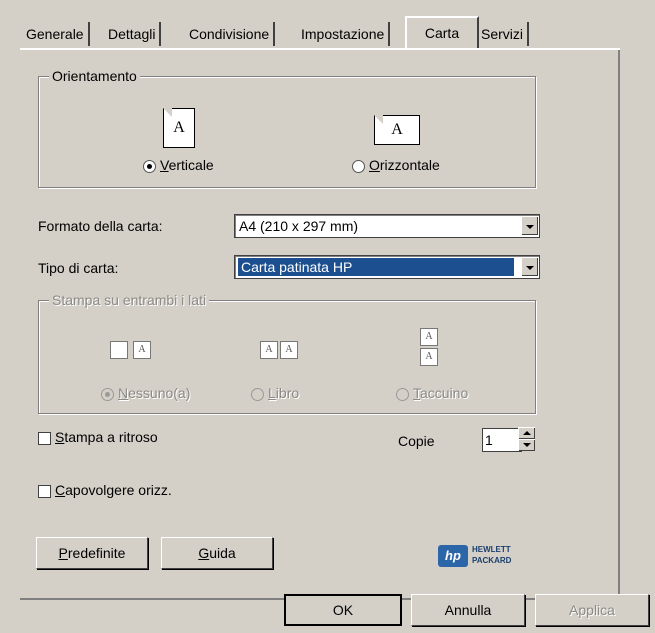  Describe the element at coordinates (344, 34) in the screenshot. I see `tab-impostazione: Impostazione` at that location.